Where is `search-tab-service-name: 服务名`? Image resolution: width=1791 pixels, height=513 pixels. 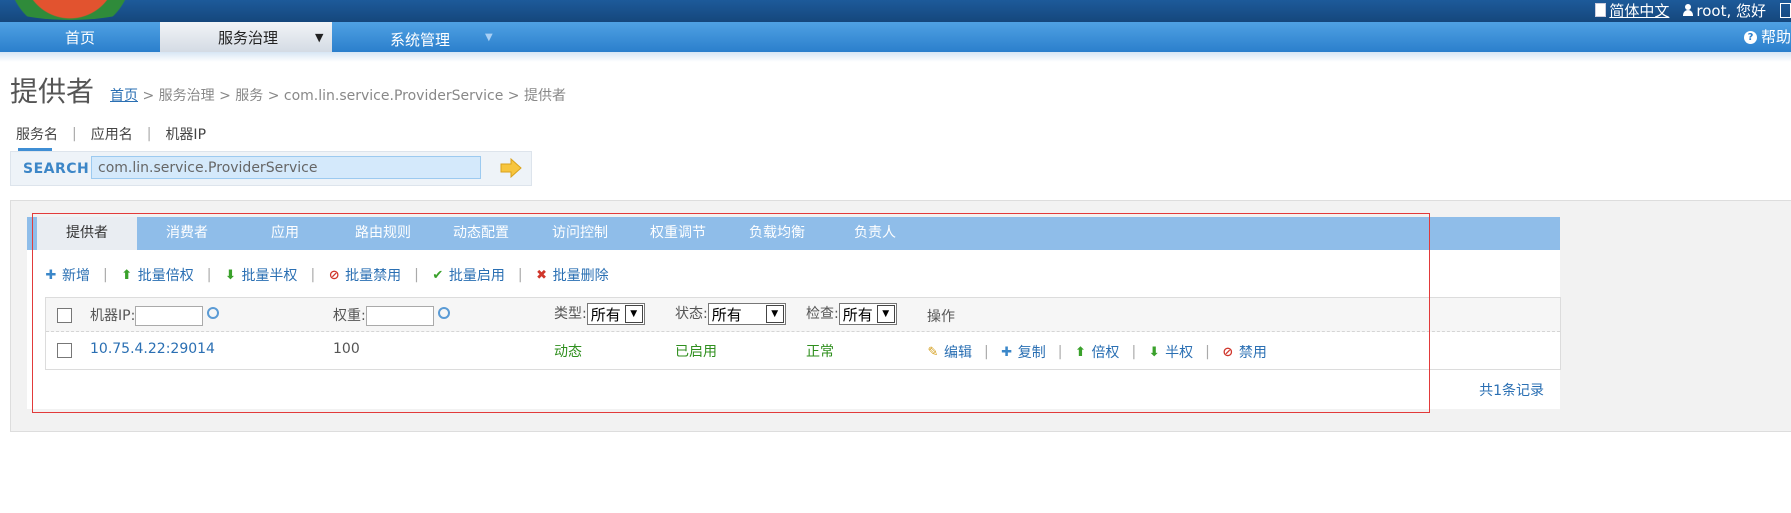
search-tab-service-name: 服务名 is located at coordinates (37, 137).